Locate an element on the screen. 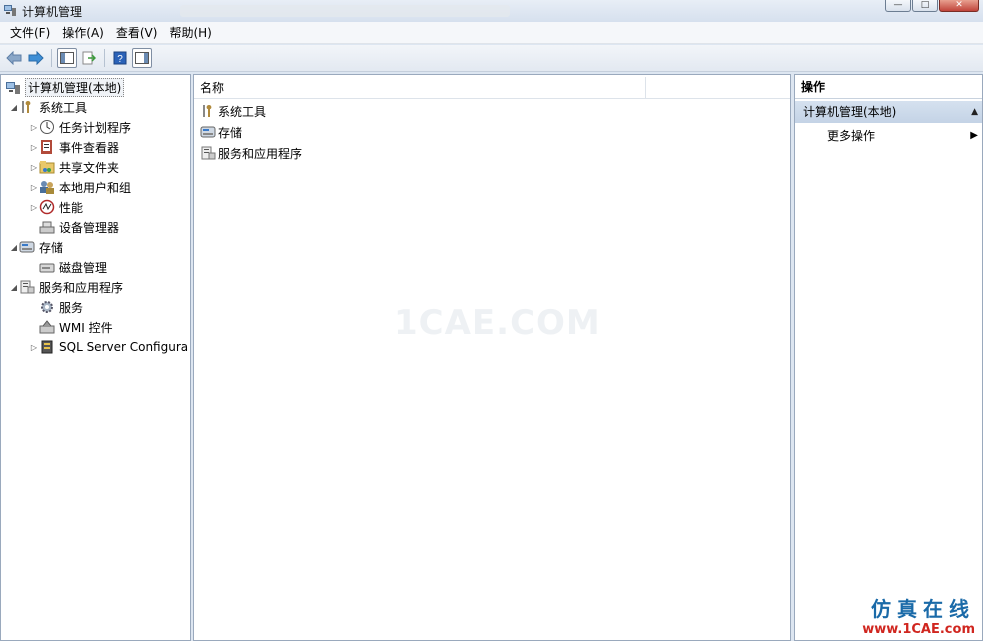  help-icon: ? is located at coordinates (120, 58).